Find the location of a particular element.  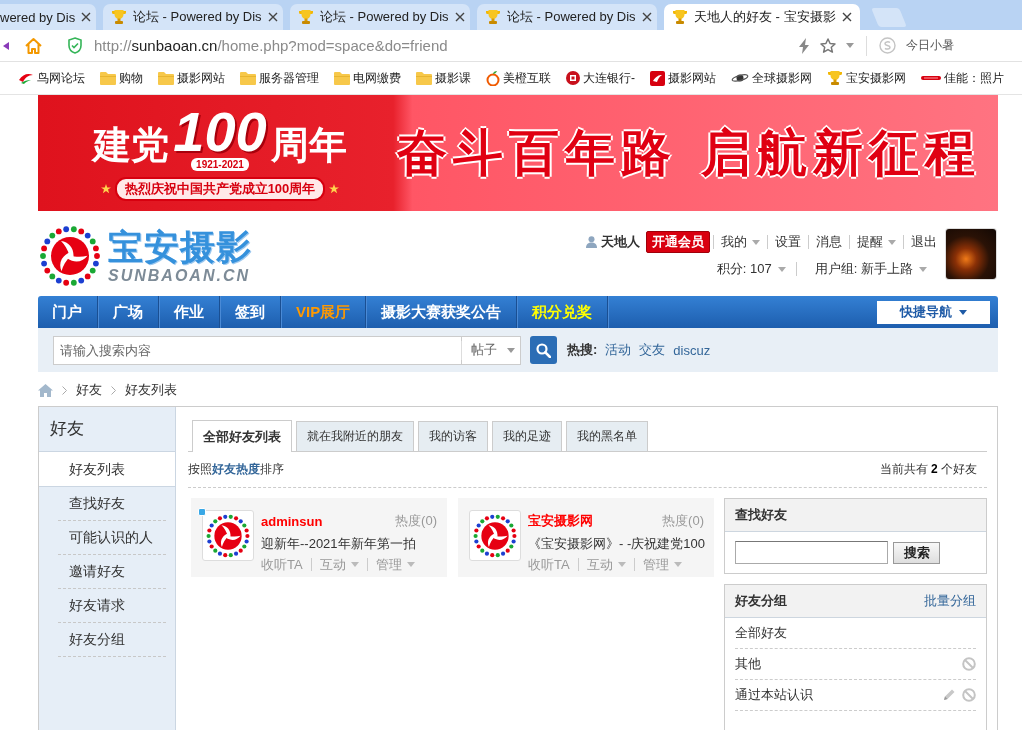

circle-logo-icon is located at coordinates (573, 78).